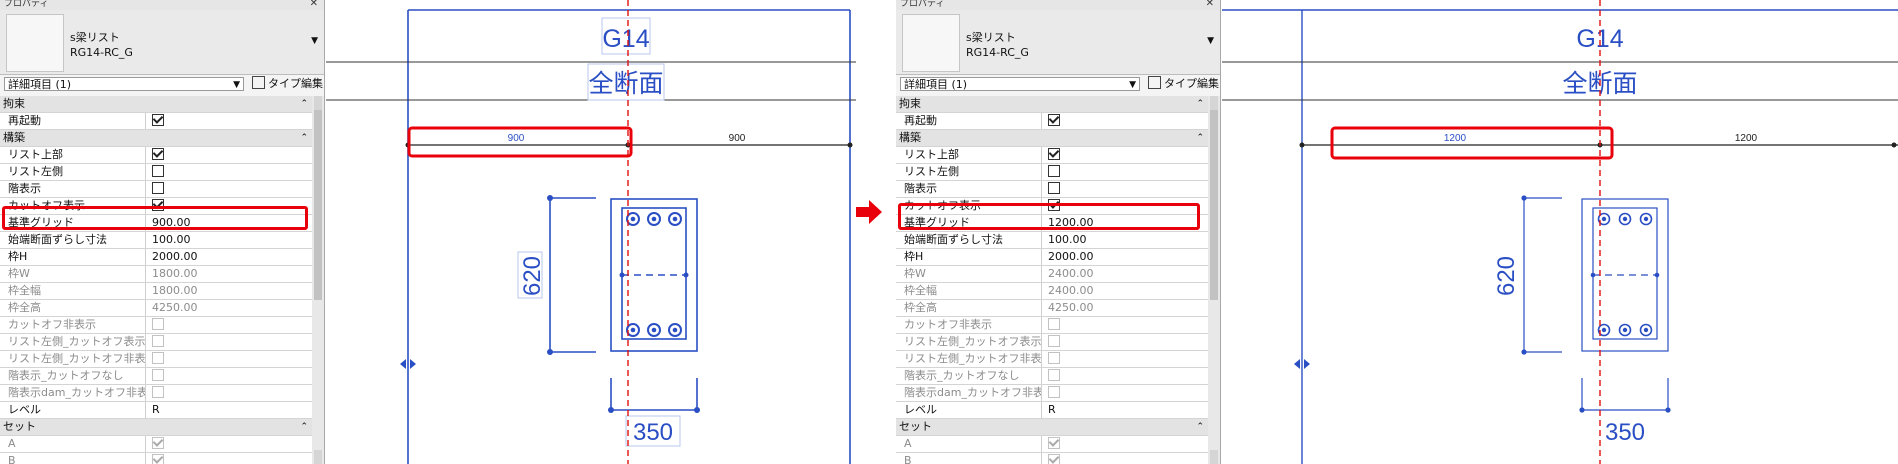 Image resolution: width=1898 pixels, height=464 pixels. I want to click on param-list-left-cutoff-display: リスト左側_カットオフ表示, so click(1052, 342).